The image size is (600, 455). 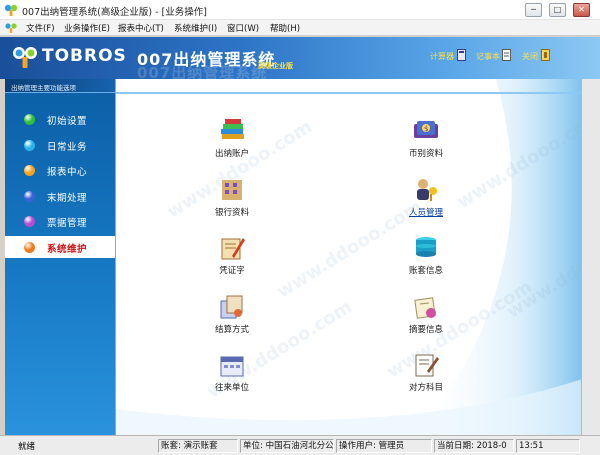 I want to click on menu-help: 帮助(H), so click(x=285, y=28).